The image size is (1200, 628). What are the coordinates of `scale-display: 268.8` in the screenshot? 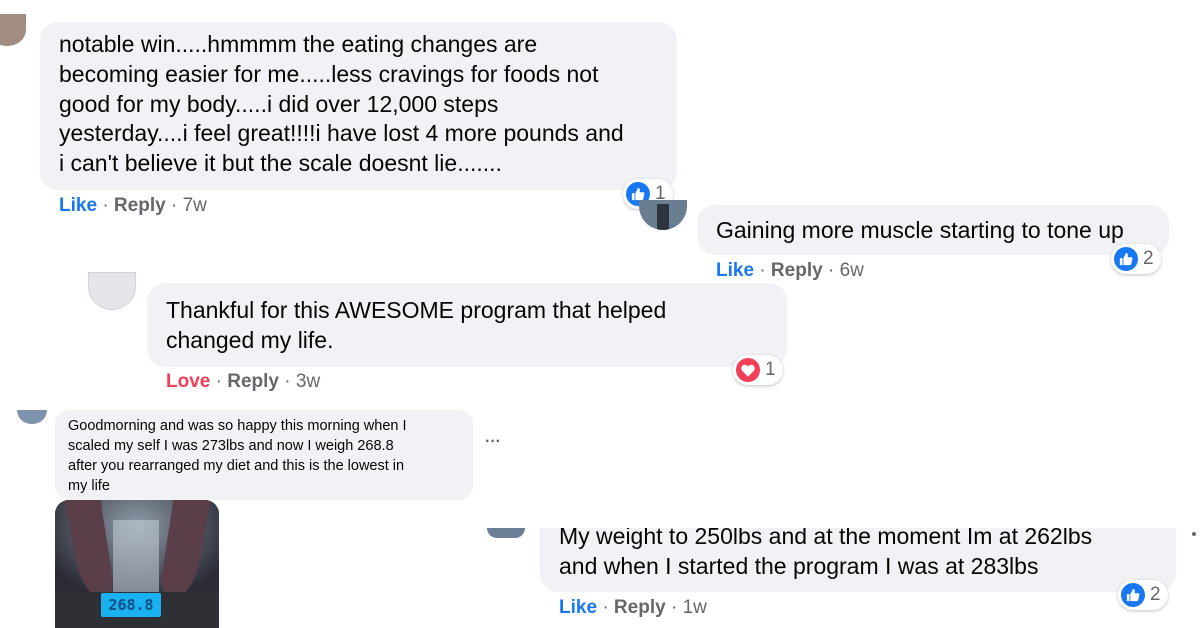 It's located at (131, 605).